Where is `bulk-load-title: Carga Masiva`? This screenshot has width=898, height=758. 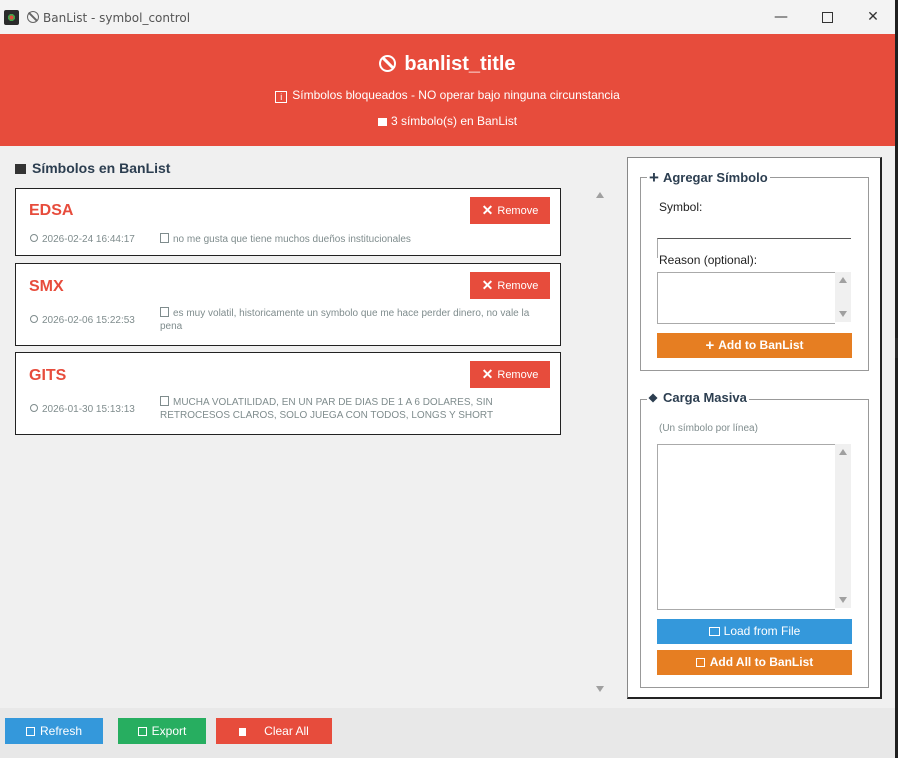
bulk-load-title: Carga Masiva is located at coordinates (698, 397).